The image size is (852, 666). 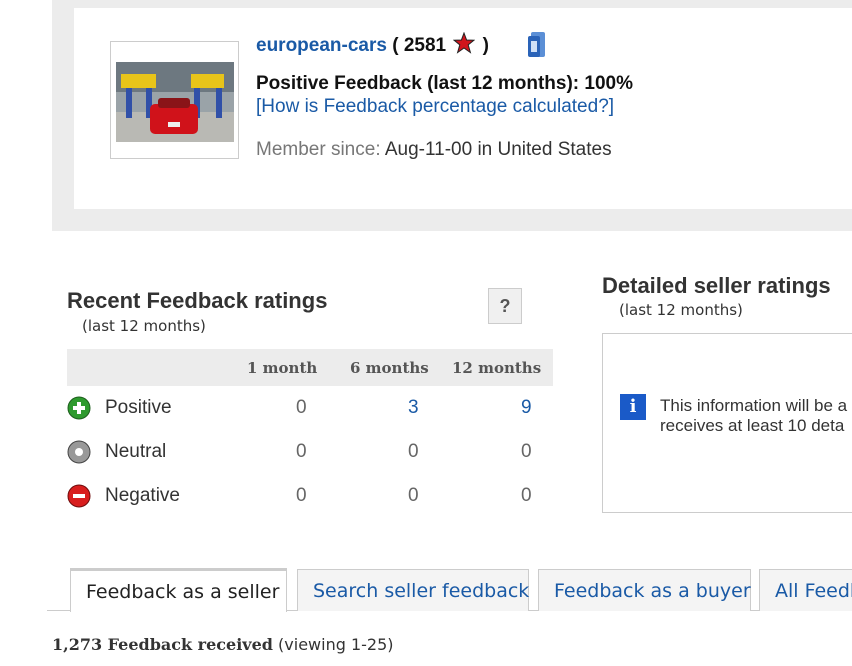 What do you see at coordinates (197, 300) in the screenshot?
I see `recent-feedback-title: Recent Feedback ratings` at bounding box center [197, 300].